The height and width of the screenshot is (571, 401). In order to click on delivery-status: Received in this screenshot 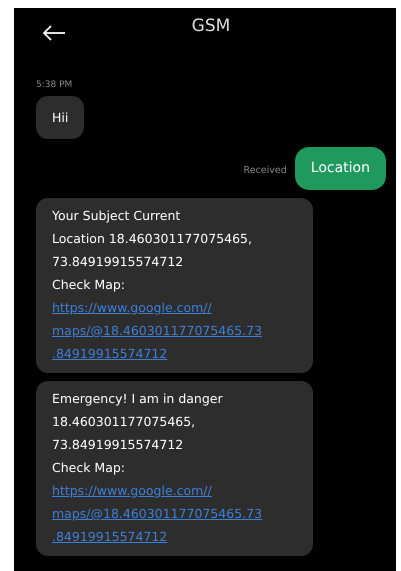, I will do `click(265, 170)`.